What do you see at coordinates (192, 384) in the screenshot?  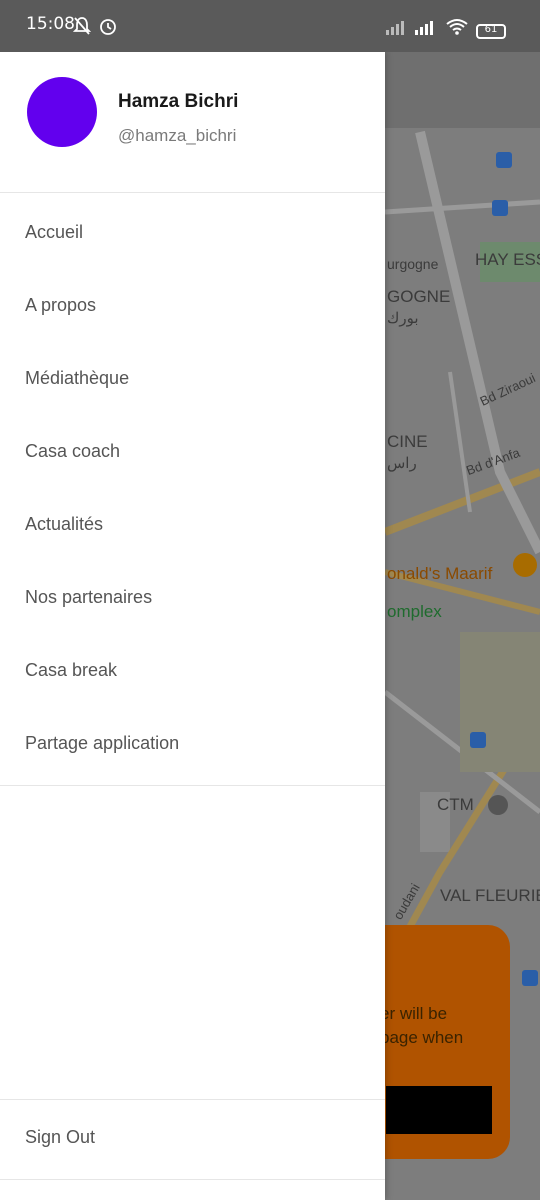 I see `menu-item-mediatheque: Médiathèque` at bounding box center [192, 384].